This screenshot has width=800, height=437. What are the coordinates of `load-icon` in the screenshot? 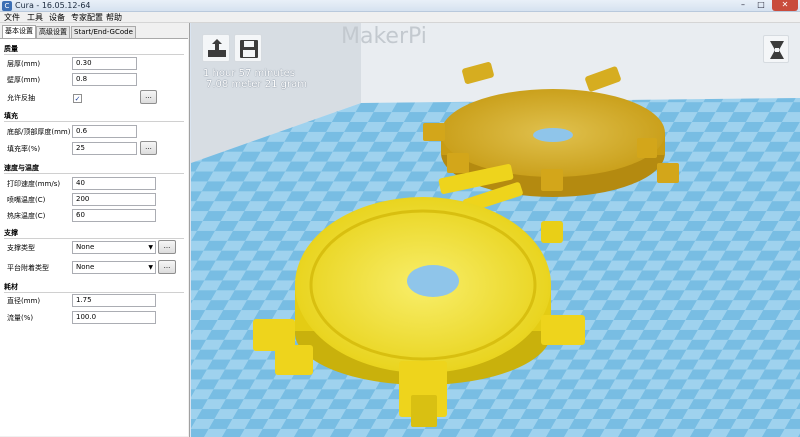 It's located at (217, 48).